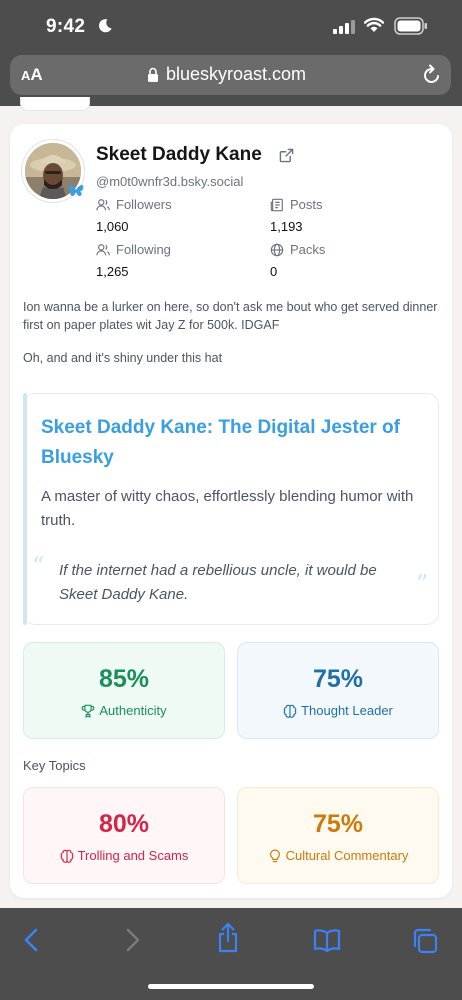 Image resolution: width=462 pixels, height=1000 pixels. Describe the element at coordinates (55, 104) in the screenshot. I see `previous-card-edge` at that location.